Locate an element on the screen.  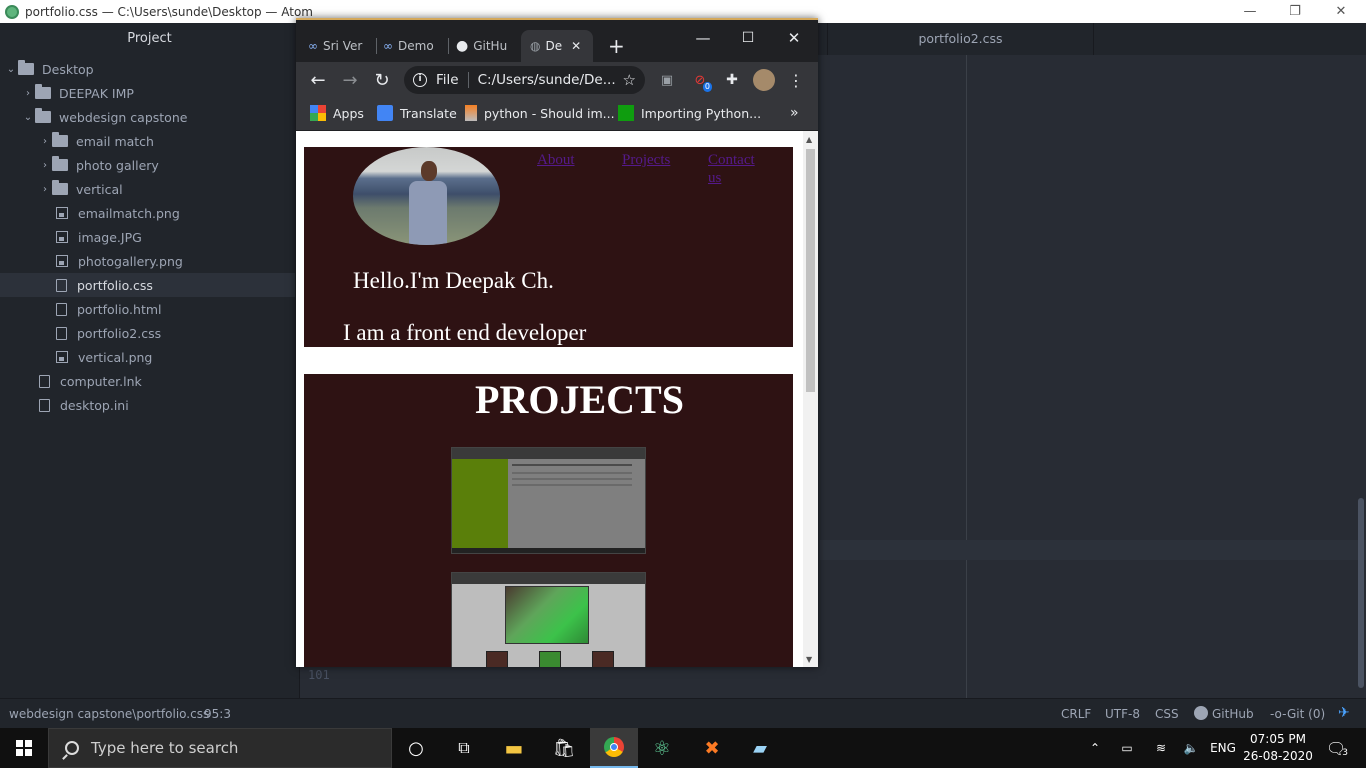
forward-arrow-icon: → is located at coordinates (350, 80).